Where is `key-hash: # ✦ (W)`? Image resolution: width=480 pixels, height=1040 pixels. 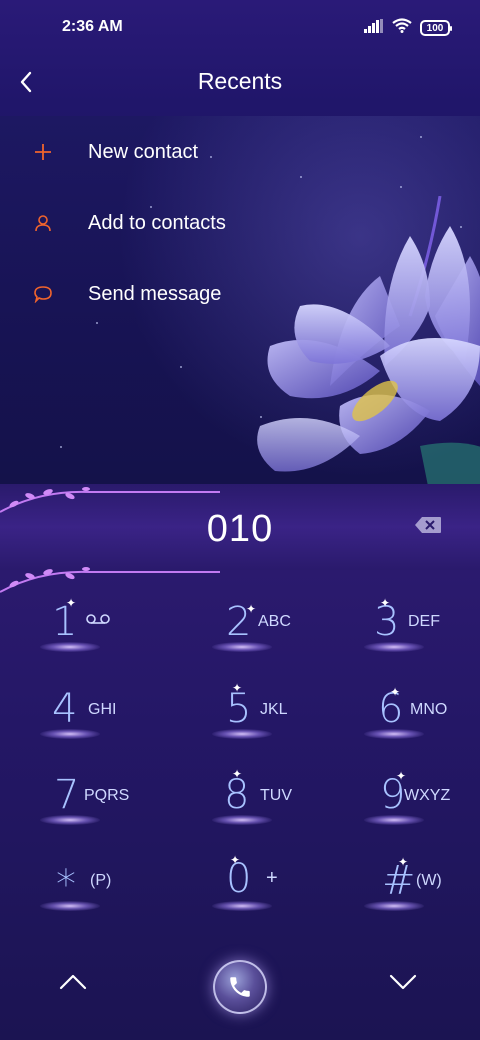
key-hash: # ✦ (W) is located at coordinates (400, 900).